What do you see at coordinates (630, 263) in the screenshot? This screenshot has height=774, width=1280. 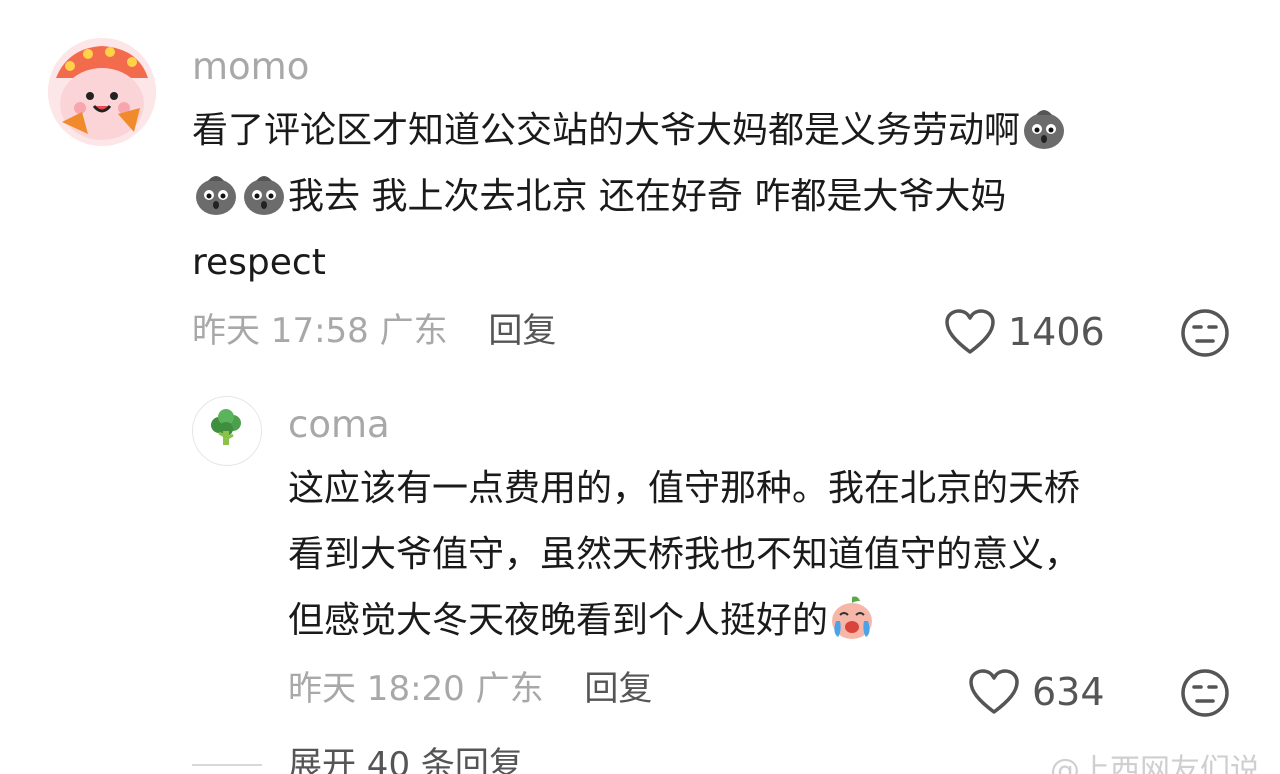 I see `comment-line: respect` at bounding box center [630, 263].